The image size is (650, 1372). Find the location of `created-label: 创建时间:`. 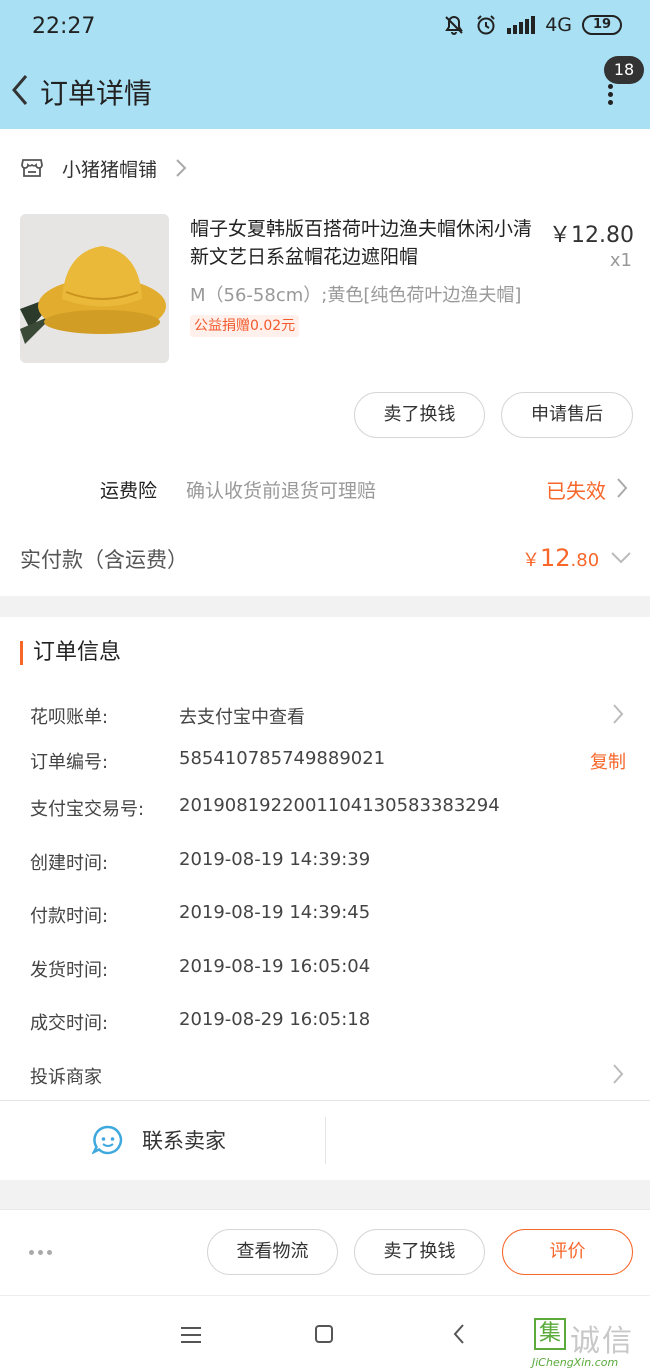

created-label: 创建时间: is located at coordinates (69, 863).